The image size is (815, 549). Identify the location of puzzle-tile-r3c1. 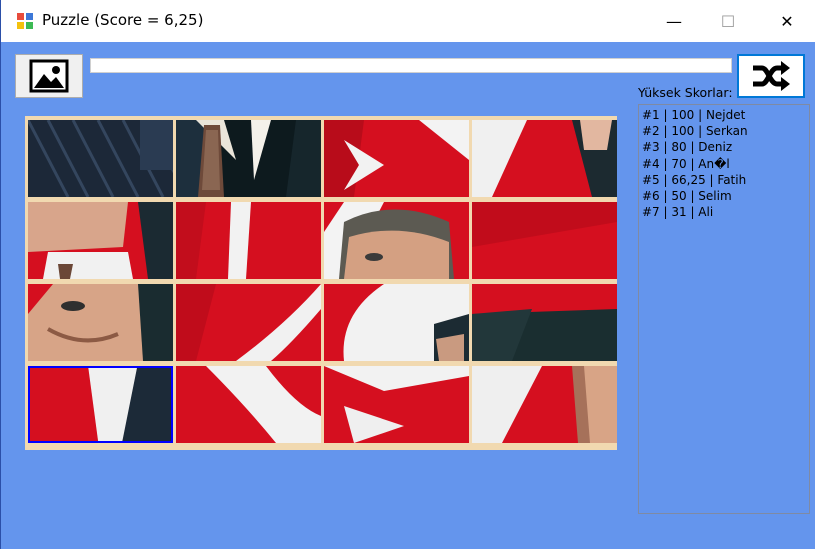
(248, 404).